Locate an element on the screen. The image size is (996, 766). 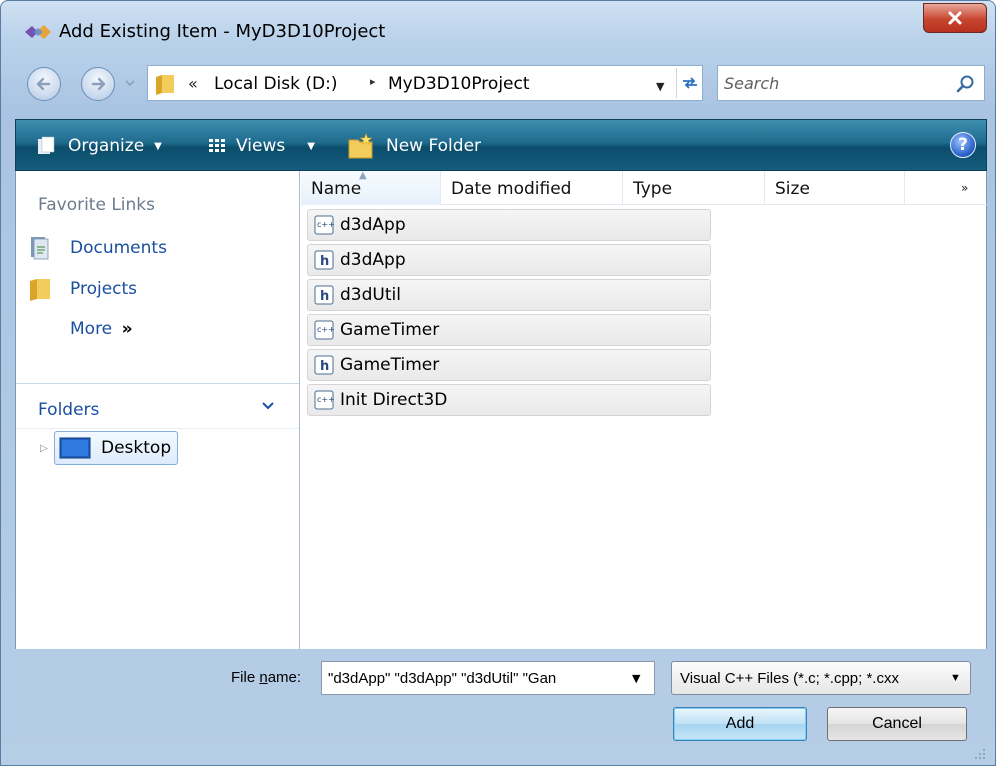
favorite-link-documents: Documents is located at coordinates (97, 248).